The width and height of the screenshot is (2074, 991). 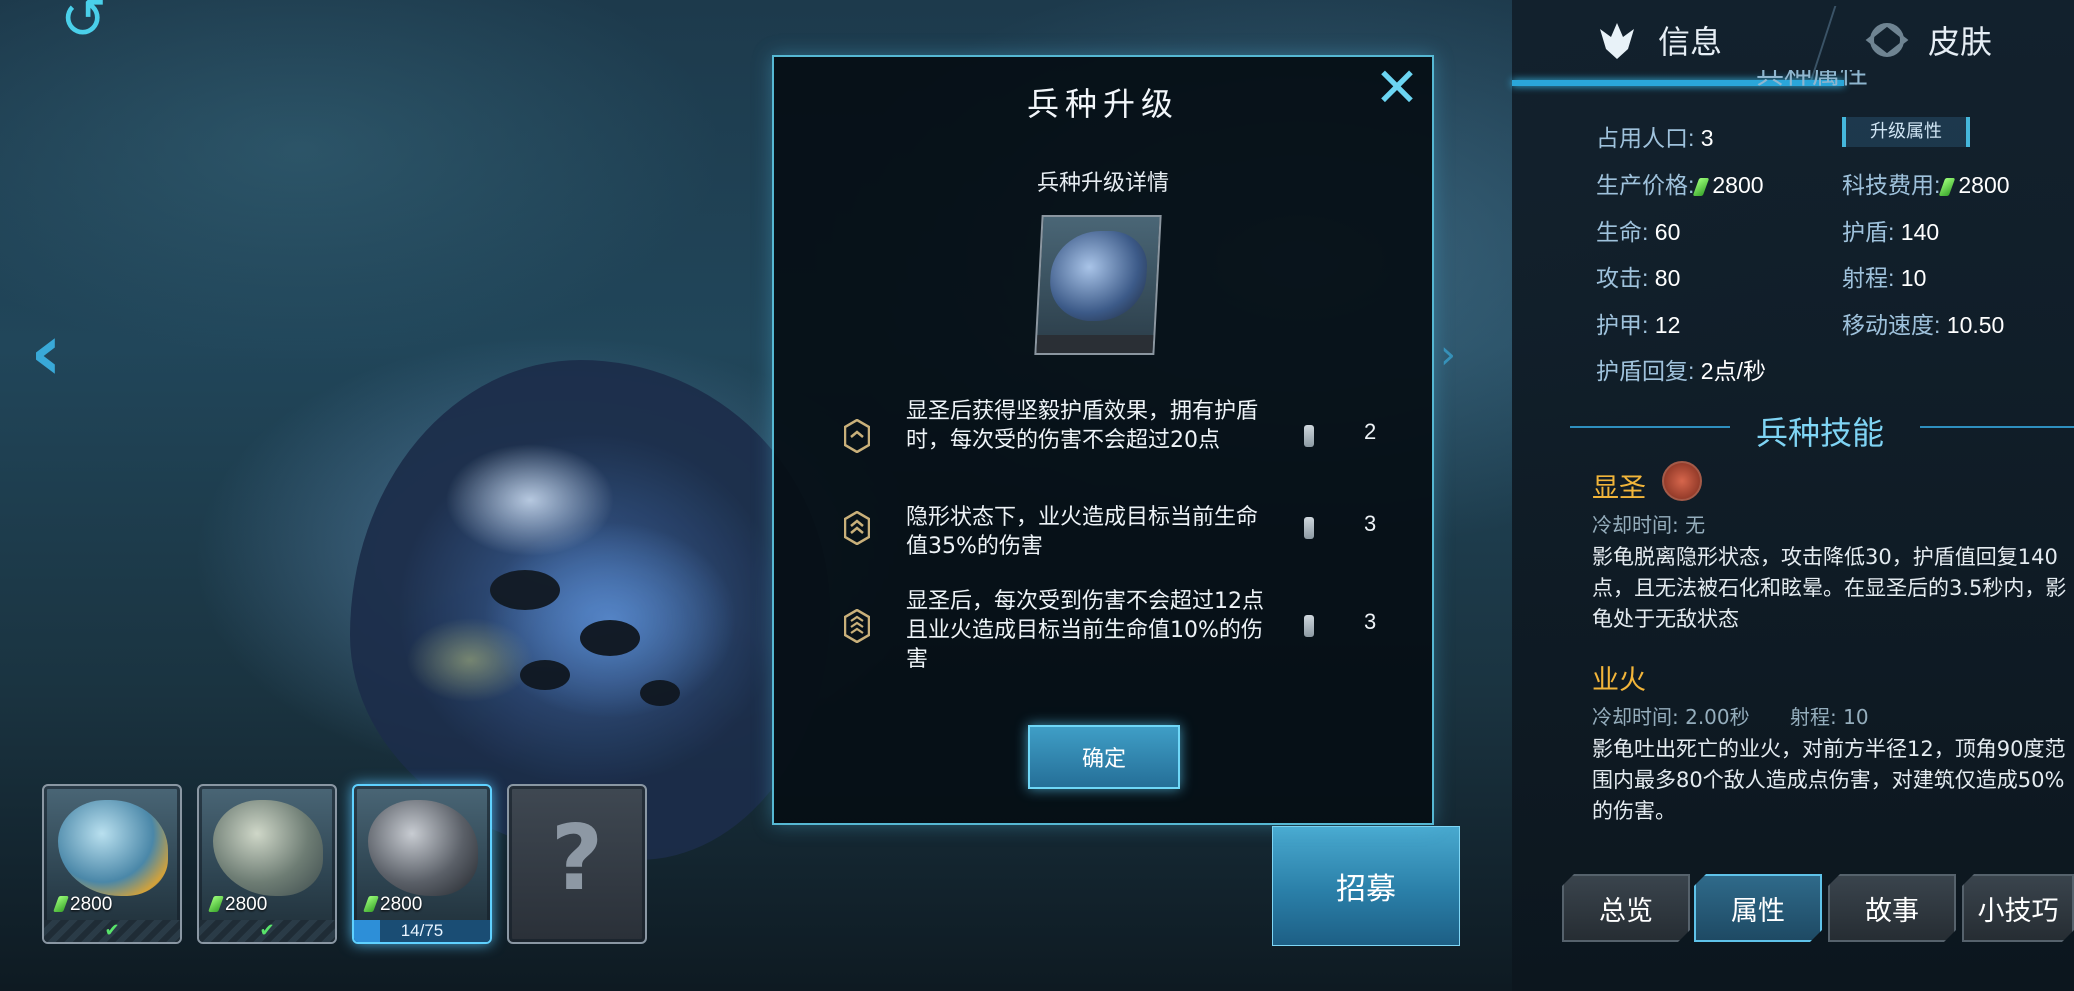 I want to click on tab-skin-label: 皮肤, so click(x=1960, y=42).